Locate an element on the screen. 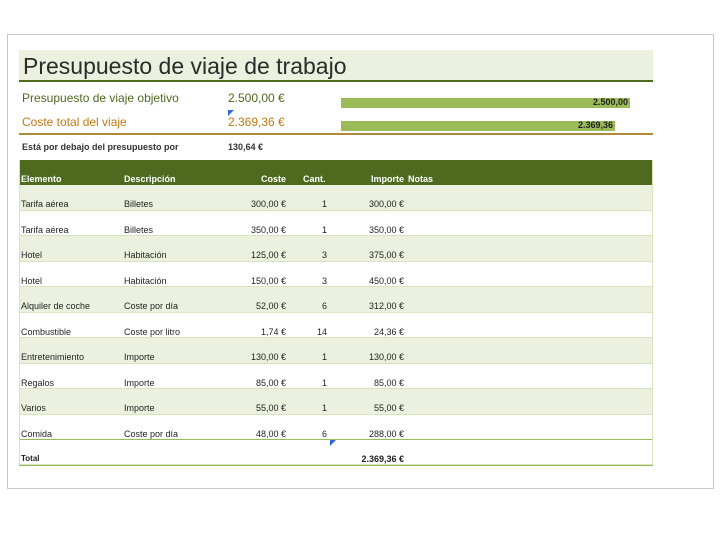  total-cost-label: Coste total del viaje is located at coordinates (74, 122).